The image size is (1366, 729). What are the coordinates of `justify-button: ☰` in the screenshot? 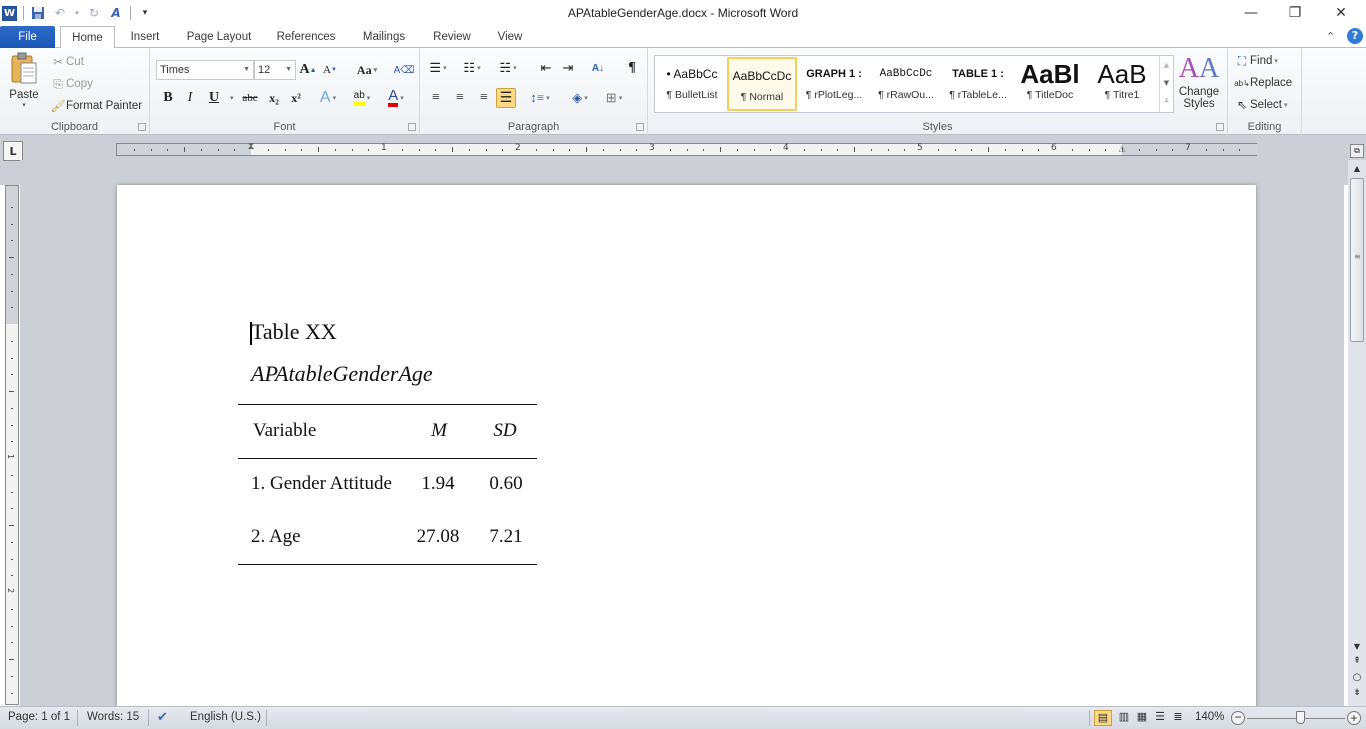 It's located at (506, 98).